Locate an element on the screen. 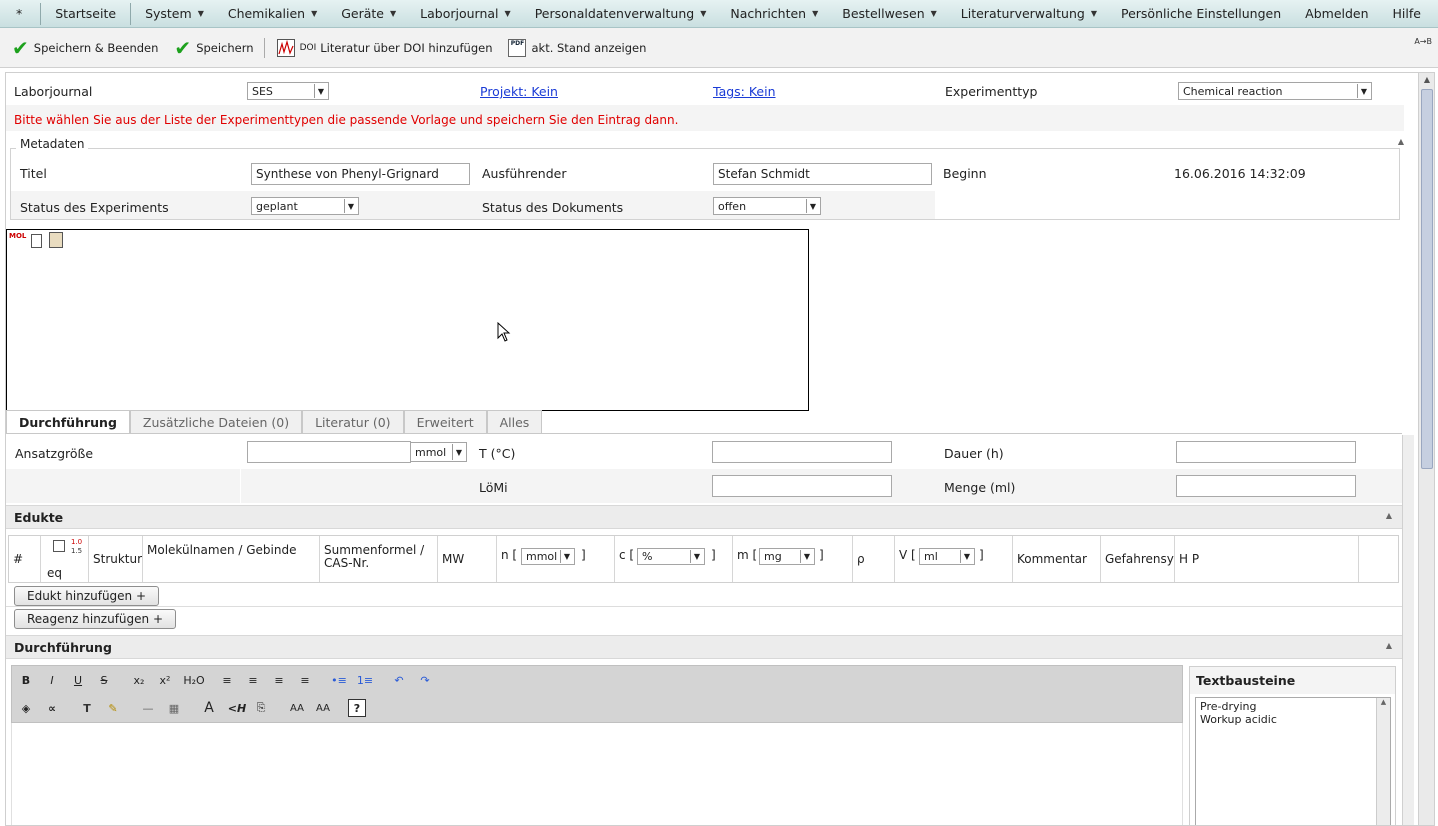  page-scrollbar: ▲ is located at coordinates (1426, 449).